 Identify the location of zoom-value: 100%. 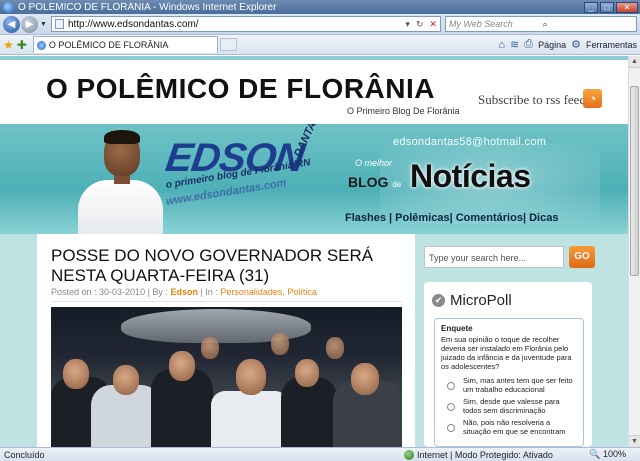
(614, 454).